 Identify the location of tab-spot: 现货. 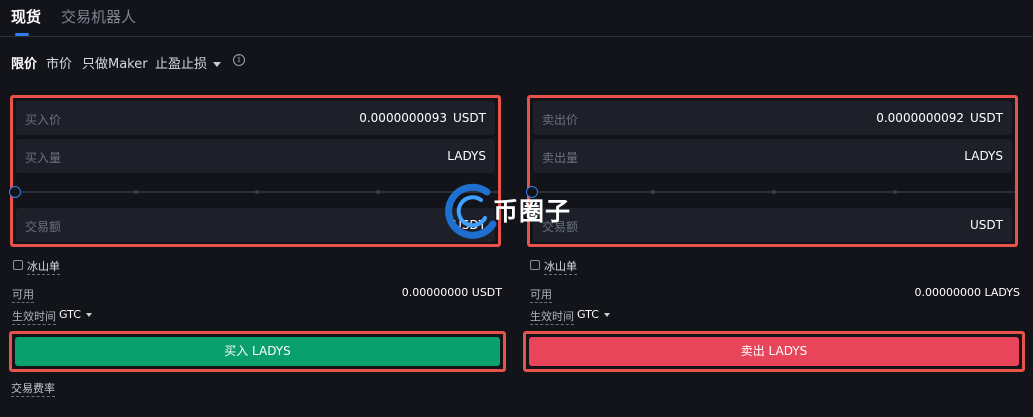
(26, 16).